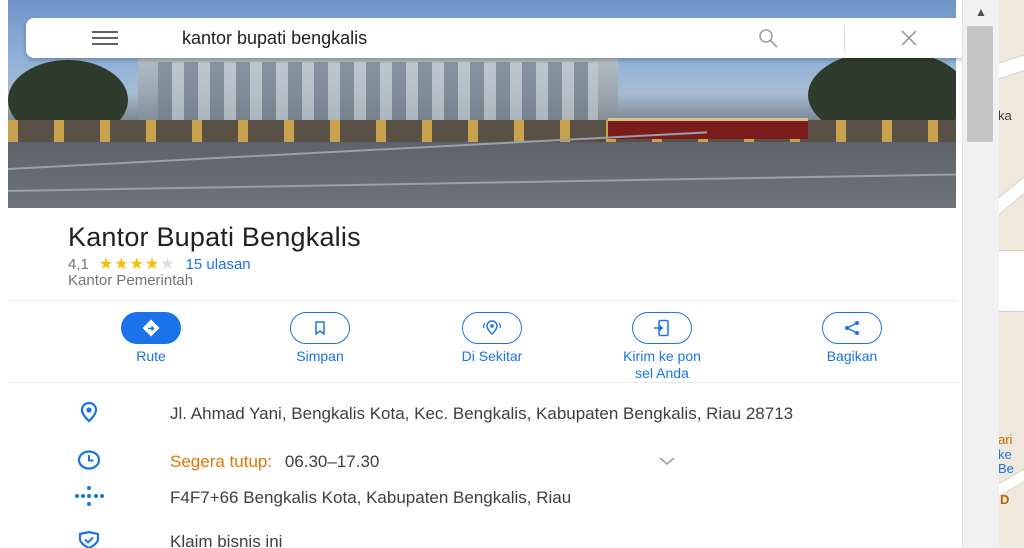 This screenshot has height=548, width=1024. I want to click on nearby-button: Di Sekitar, so click(492, 338).